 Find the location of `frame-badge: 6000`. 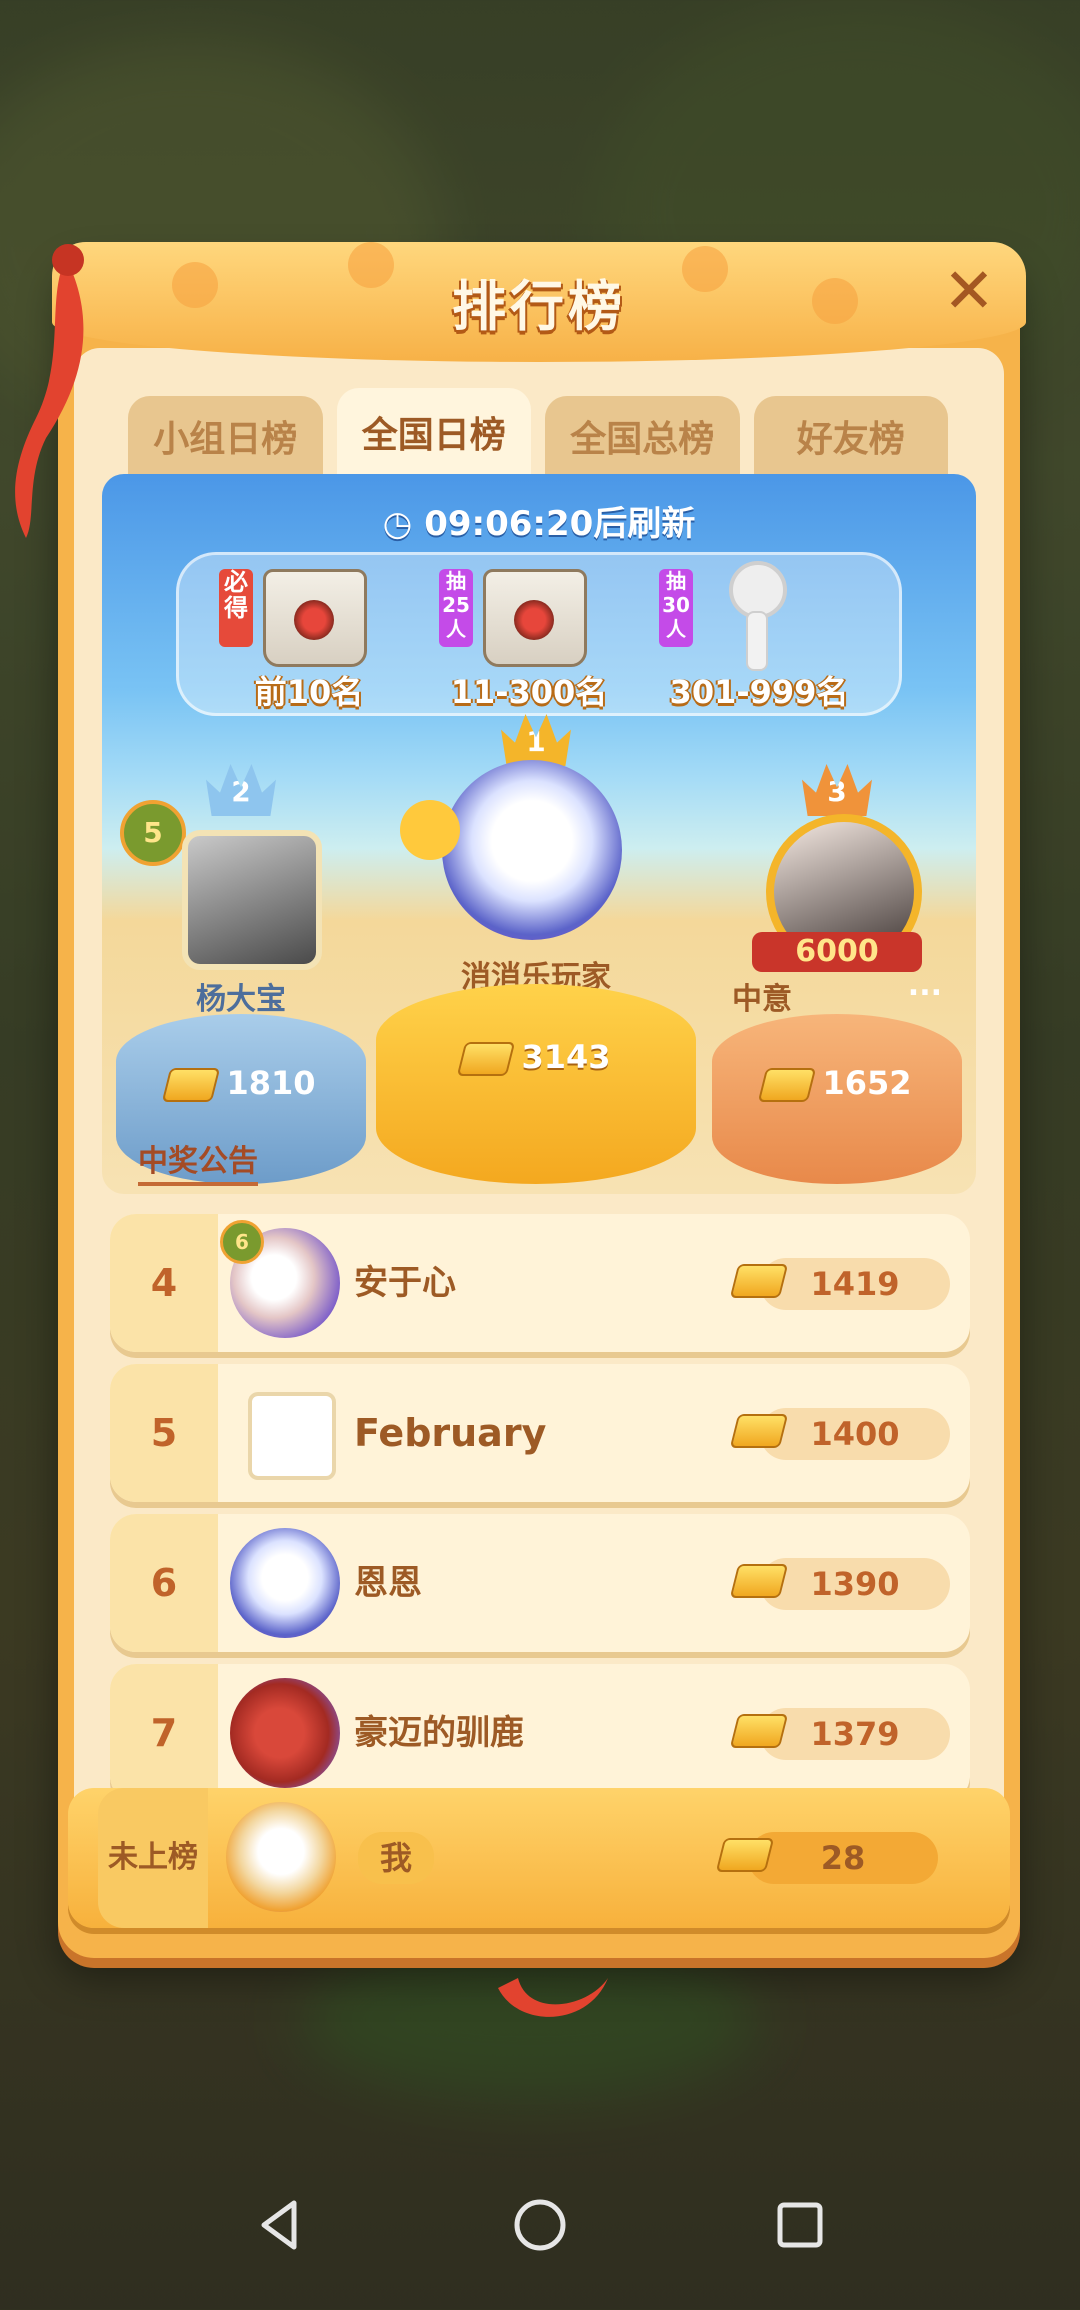

frame-badge: 6000 is located at coordinates (837, 952).